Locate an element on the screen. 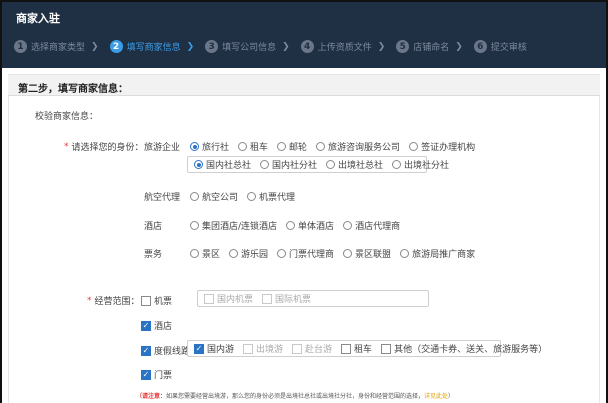  required-marker: * is located at coordinates (66, 146).